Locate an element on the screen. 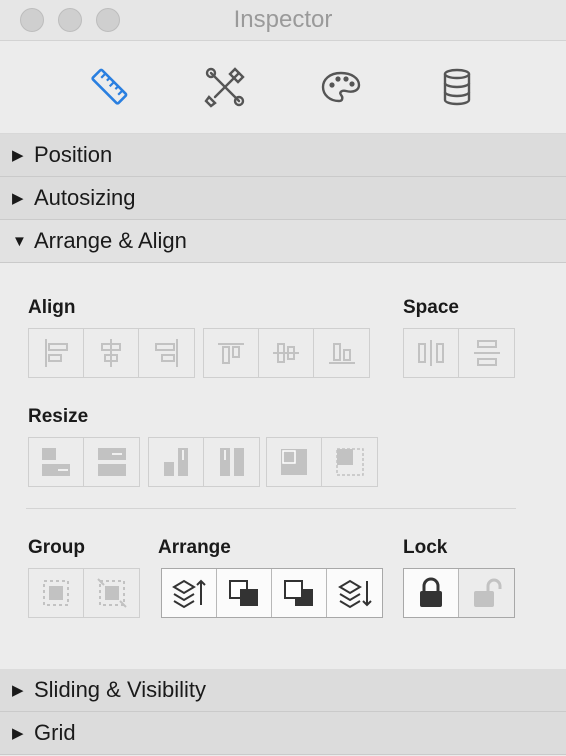 Image resolution: width=566 pixels, height=756 pixels. group-controls is located at coordinates (84, 593).